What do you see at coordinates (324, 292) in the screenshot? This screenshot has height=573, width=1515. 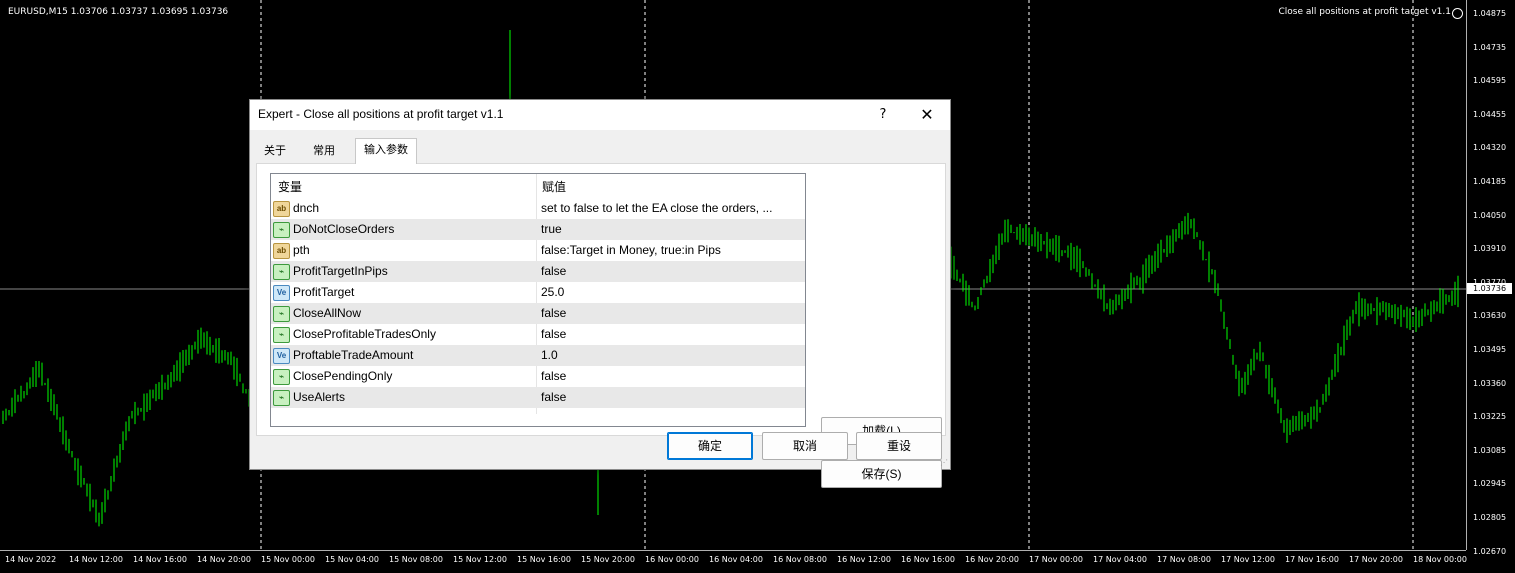 I see `param-name: ProfitTarget` at bounding box center [324, 292].